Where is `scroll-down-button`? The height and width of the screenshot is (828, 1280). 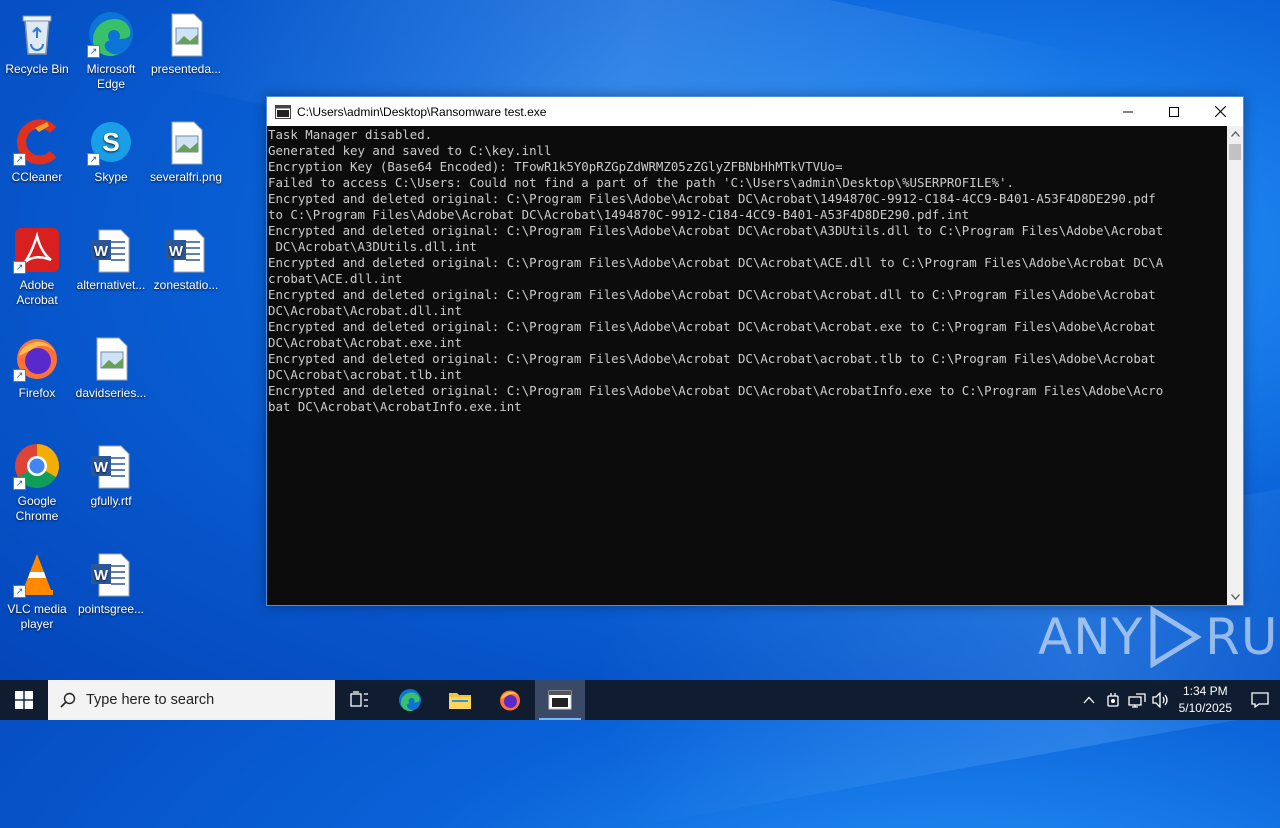
scroll-down-button is located at coordinates (1235, 597).